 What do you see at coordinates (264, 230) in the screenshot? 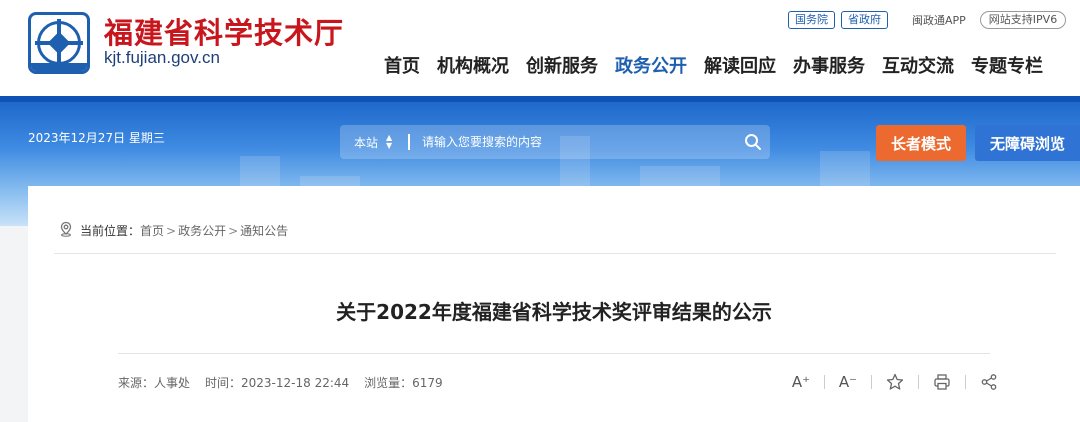
I see `breadcrumb-notices: 通知公告` at bounding box center [264, 230].